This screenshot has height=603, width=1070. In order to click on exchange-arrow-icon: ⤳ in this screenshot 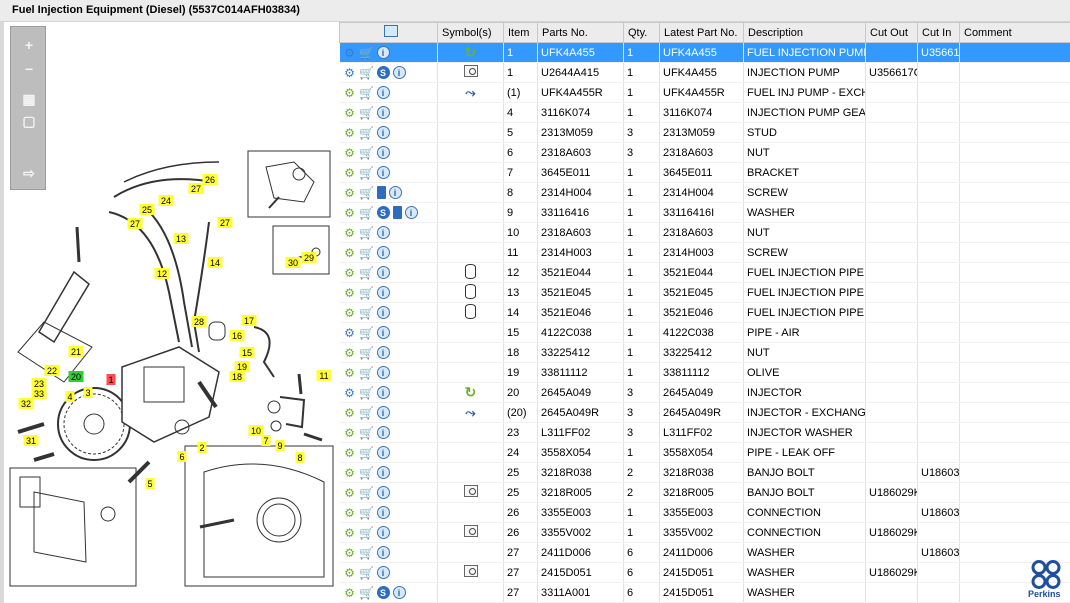, I will do `click(470, 92)`.